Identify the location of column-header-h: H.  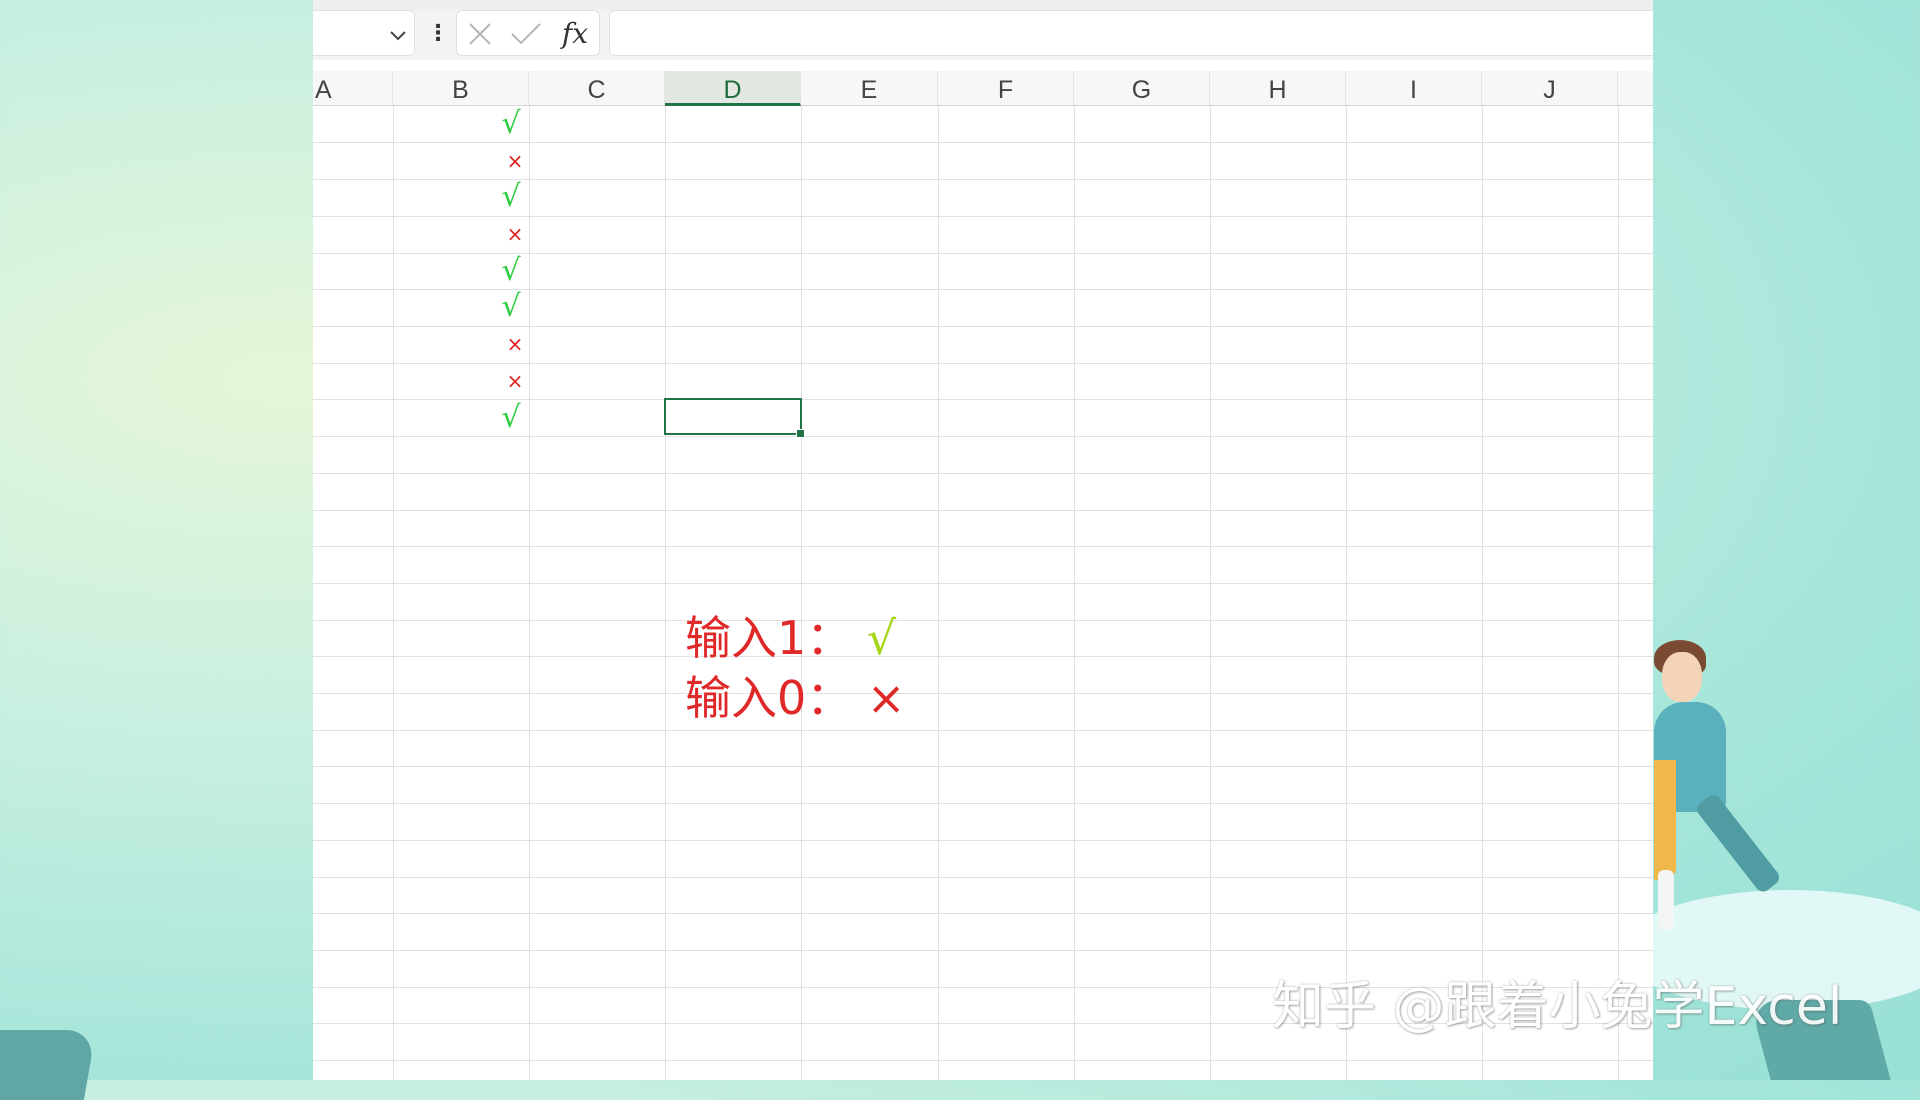
(1278, 88).